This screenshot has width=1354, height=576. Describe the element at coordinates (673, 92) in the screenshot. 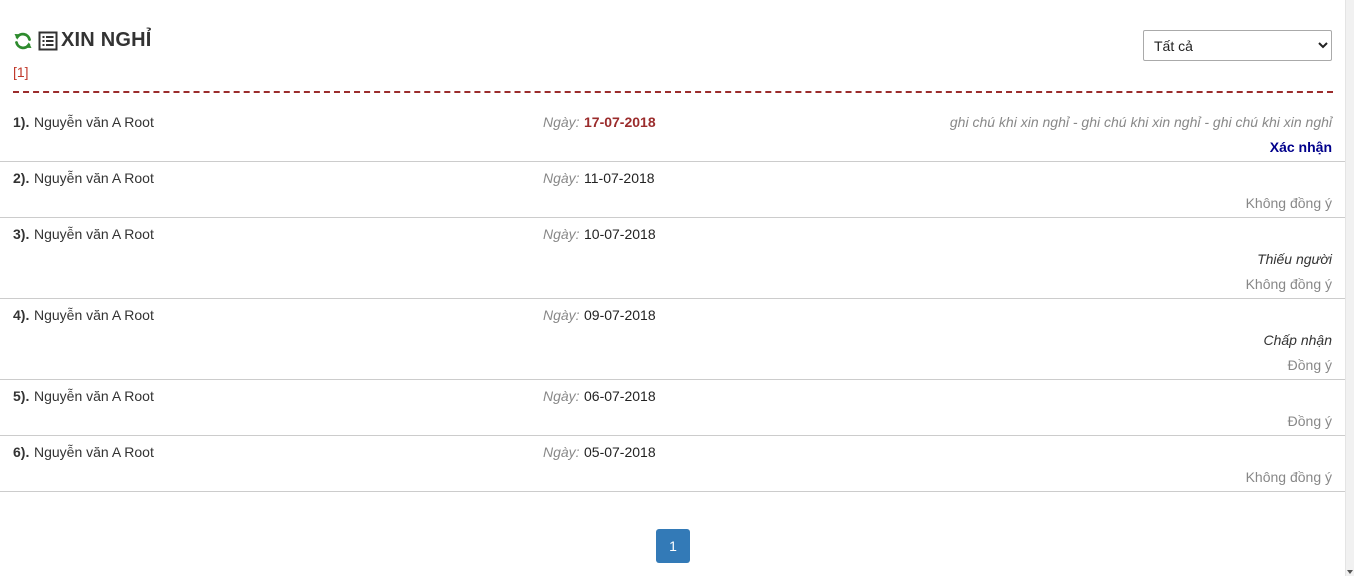

I see `dashed-divider` at that location.